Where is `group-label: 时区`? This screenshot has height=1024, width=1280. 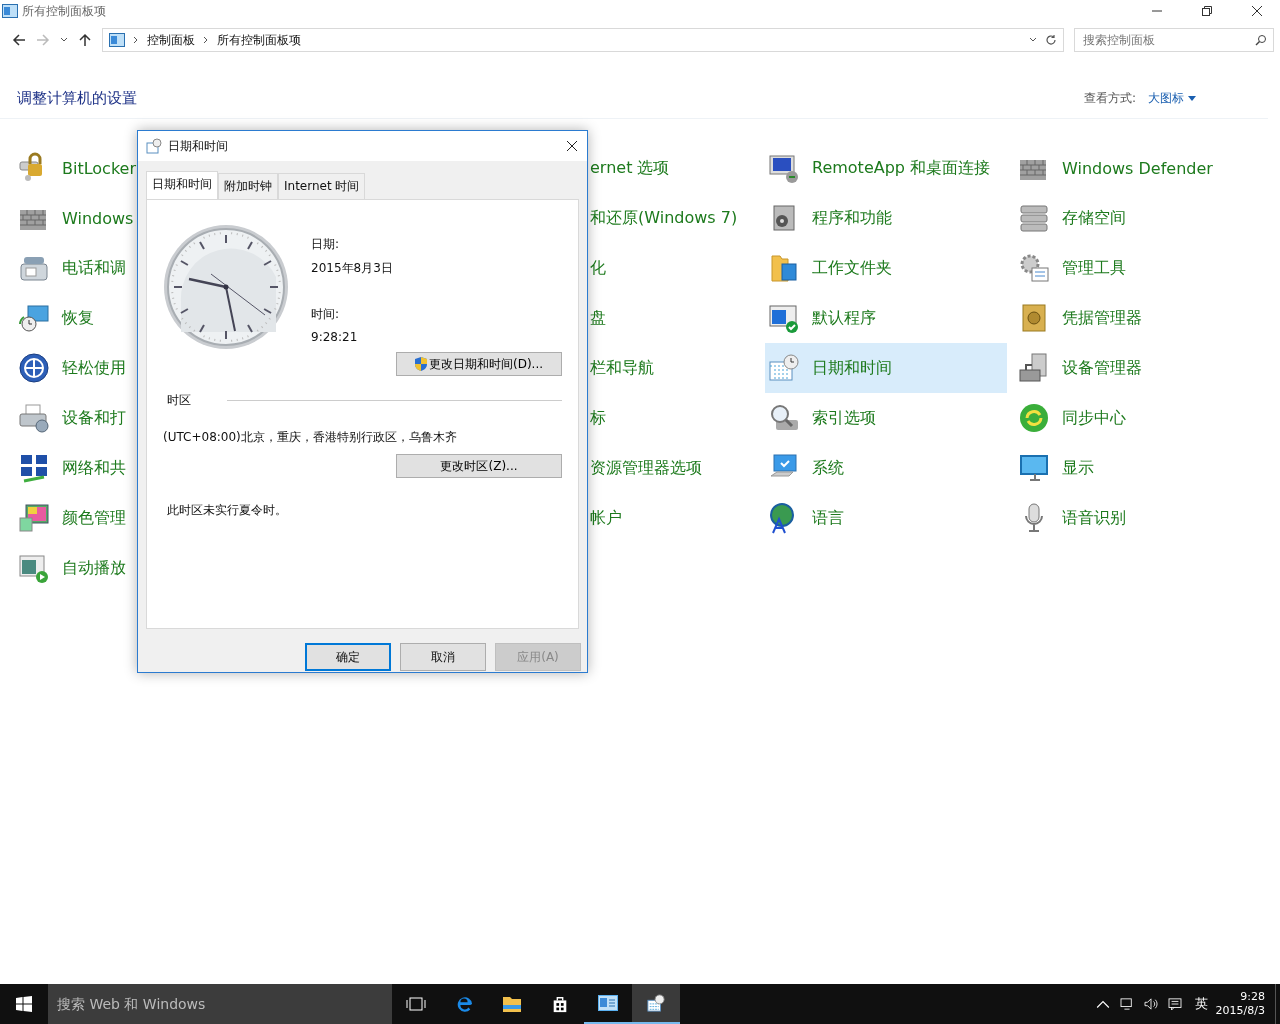 group-label: 时区 is located at coordinates (179, 400).